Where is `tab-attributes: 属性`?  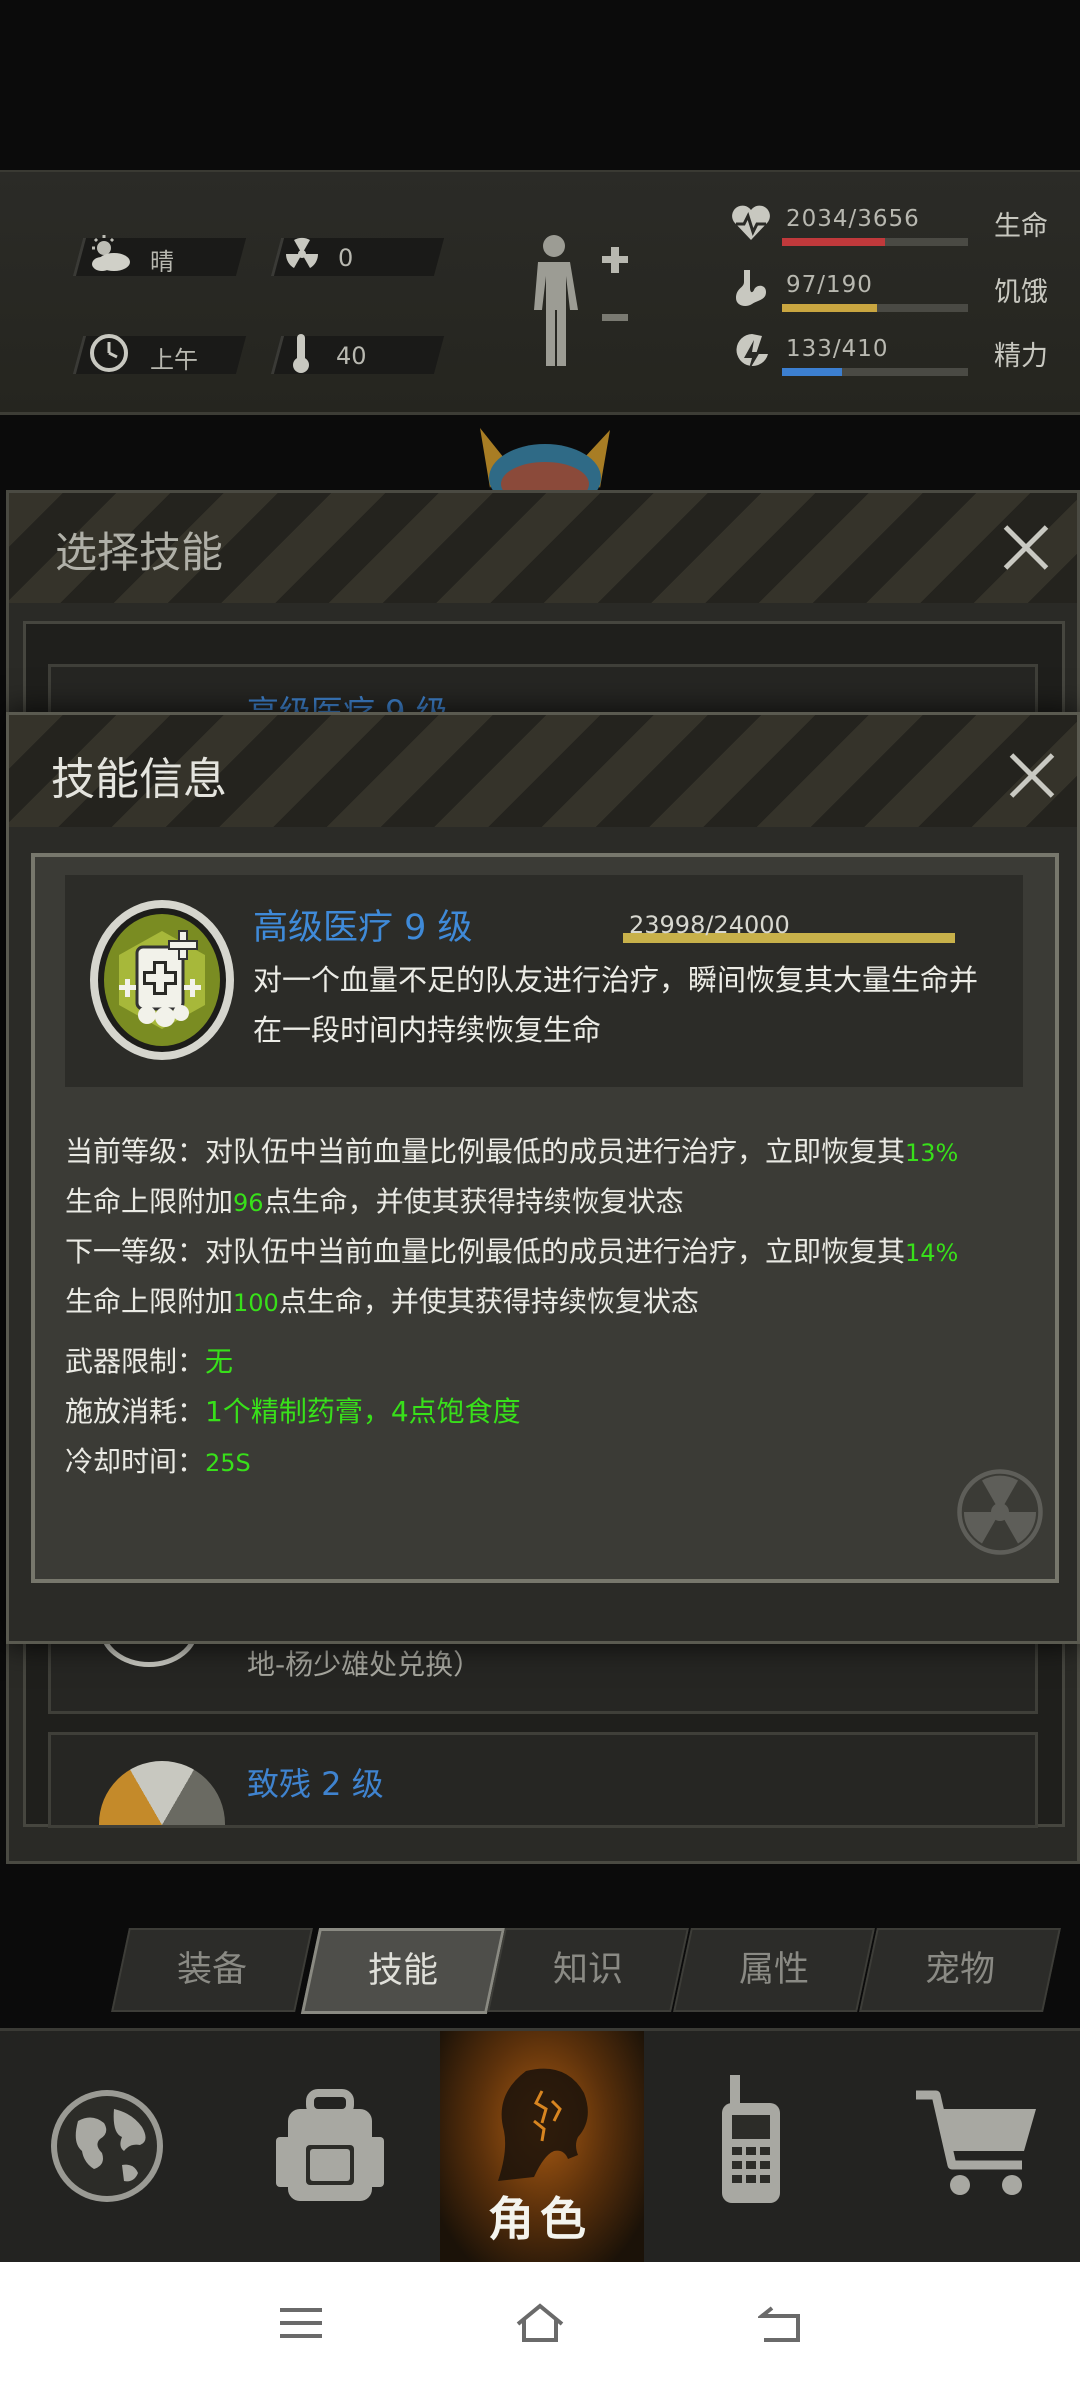 tab-attributes: 属性 is located at coordinates (774, 1970).